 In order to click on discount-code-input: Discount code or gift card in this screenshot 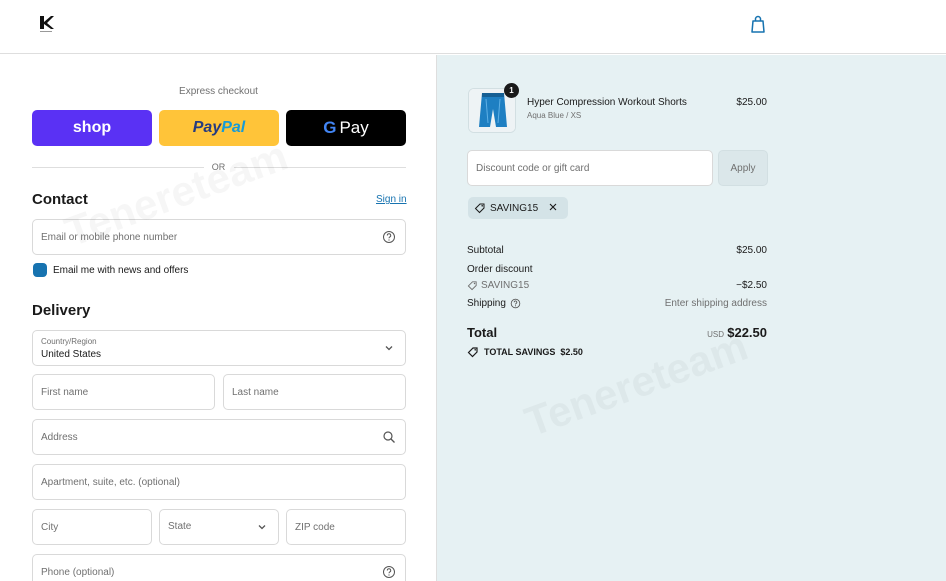, I will do `click(590, 168)`.